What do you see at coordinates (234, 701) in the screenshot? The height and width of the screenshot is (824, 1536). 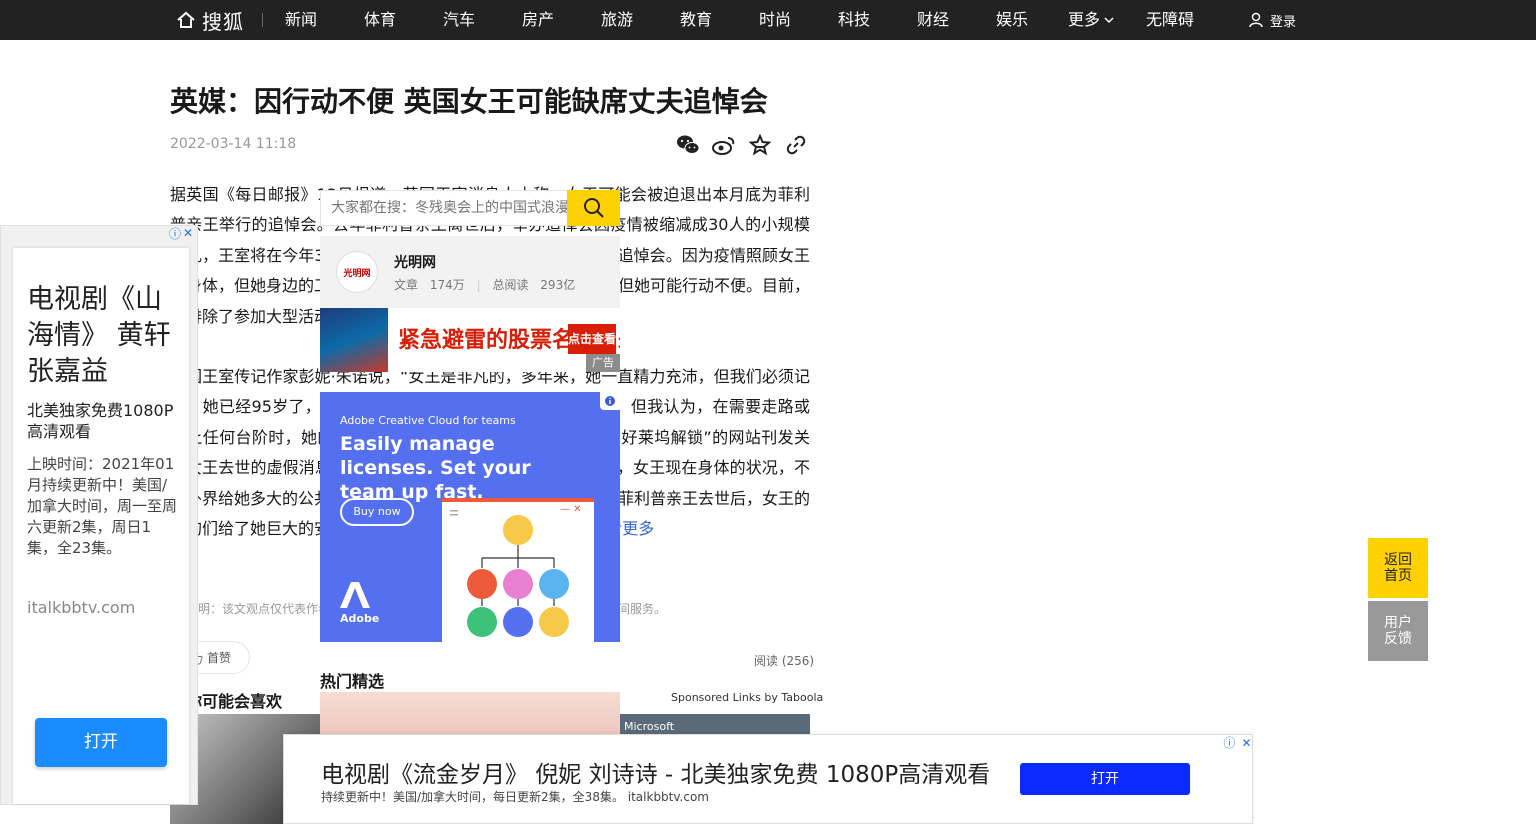 I see `may-like-heading: 你可能会喜欢` at bounding box center [234, 701].